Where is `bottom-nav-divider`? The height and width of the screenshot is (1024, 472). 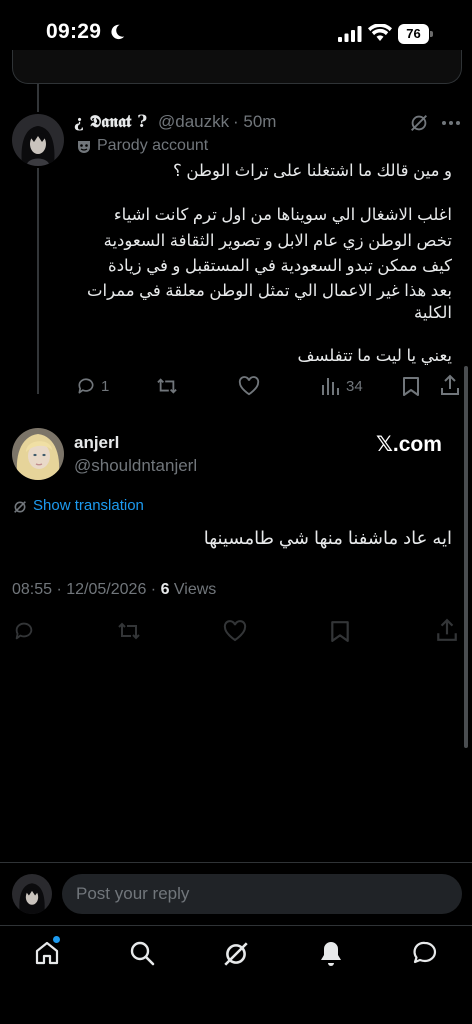 bottom-nav-divider is located at coordinates (236, 925).